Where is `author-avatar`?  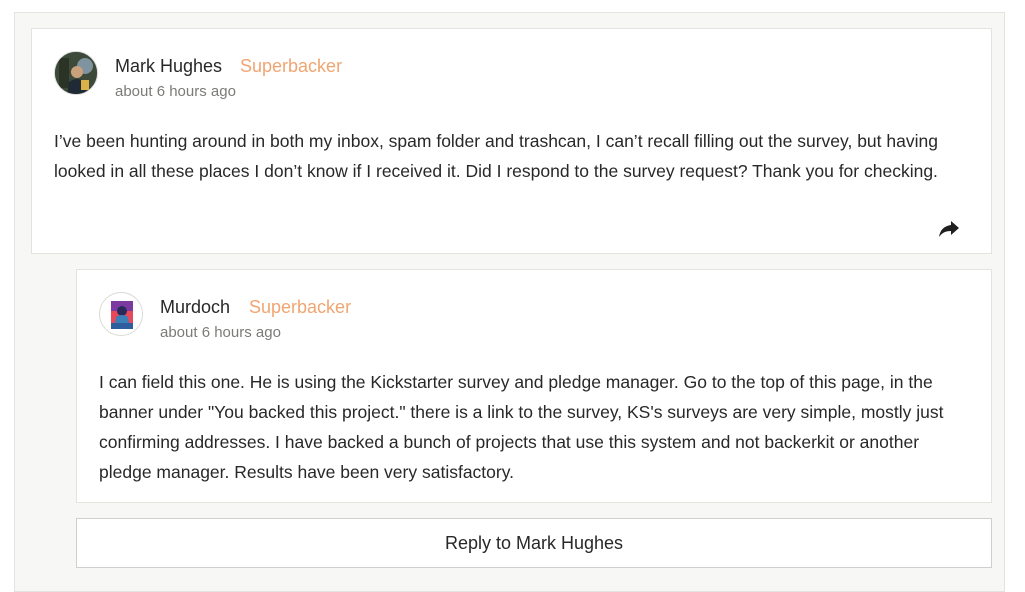
author-avatar is located at coordinates (76, 73).